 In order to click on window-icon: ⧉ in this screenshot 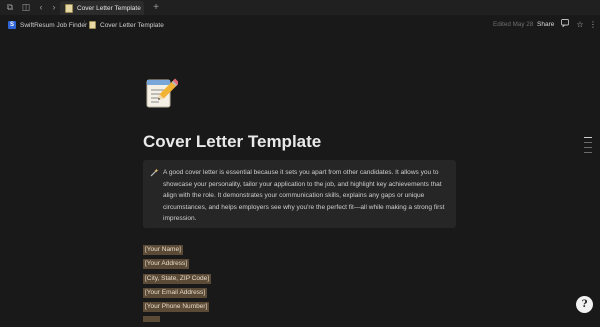, I will do `click(10, 7)`.